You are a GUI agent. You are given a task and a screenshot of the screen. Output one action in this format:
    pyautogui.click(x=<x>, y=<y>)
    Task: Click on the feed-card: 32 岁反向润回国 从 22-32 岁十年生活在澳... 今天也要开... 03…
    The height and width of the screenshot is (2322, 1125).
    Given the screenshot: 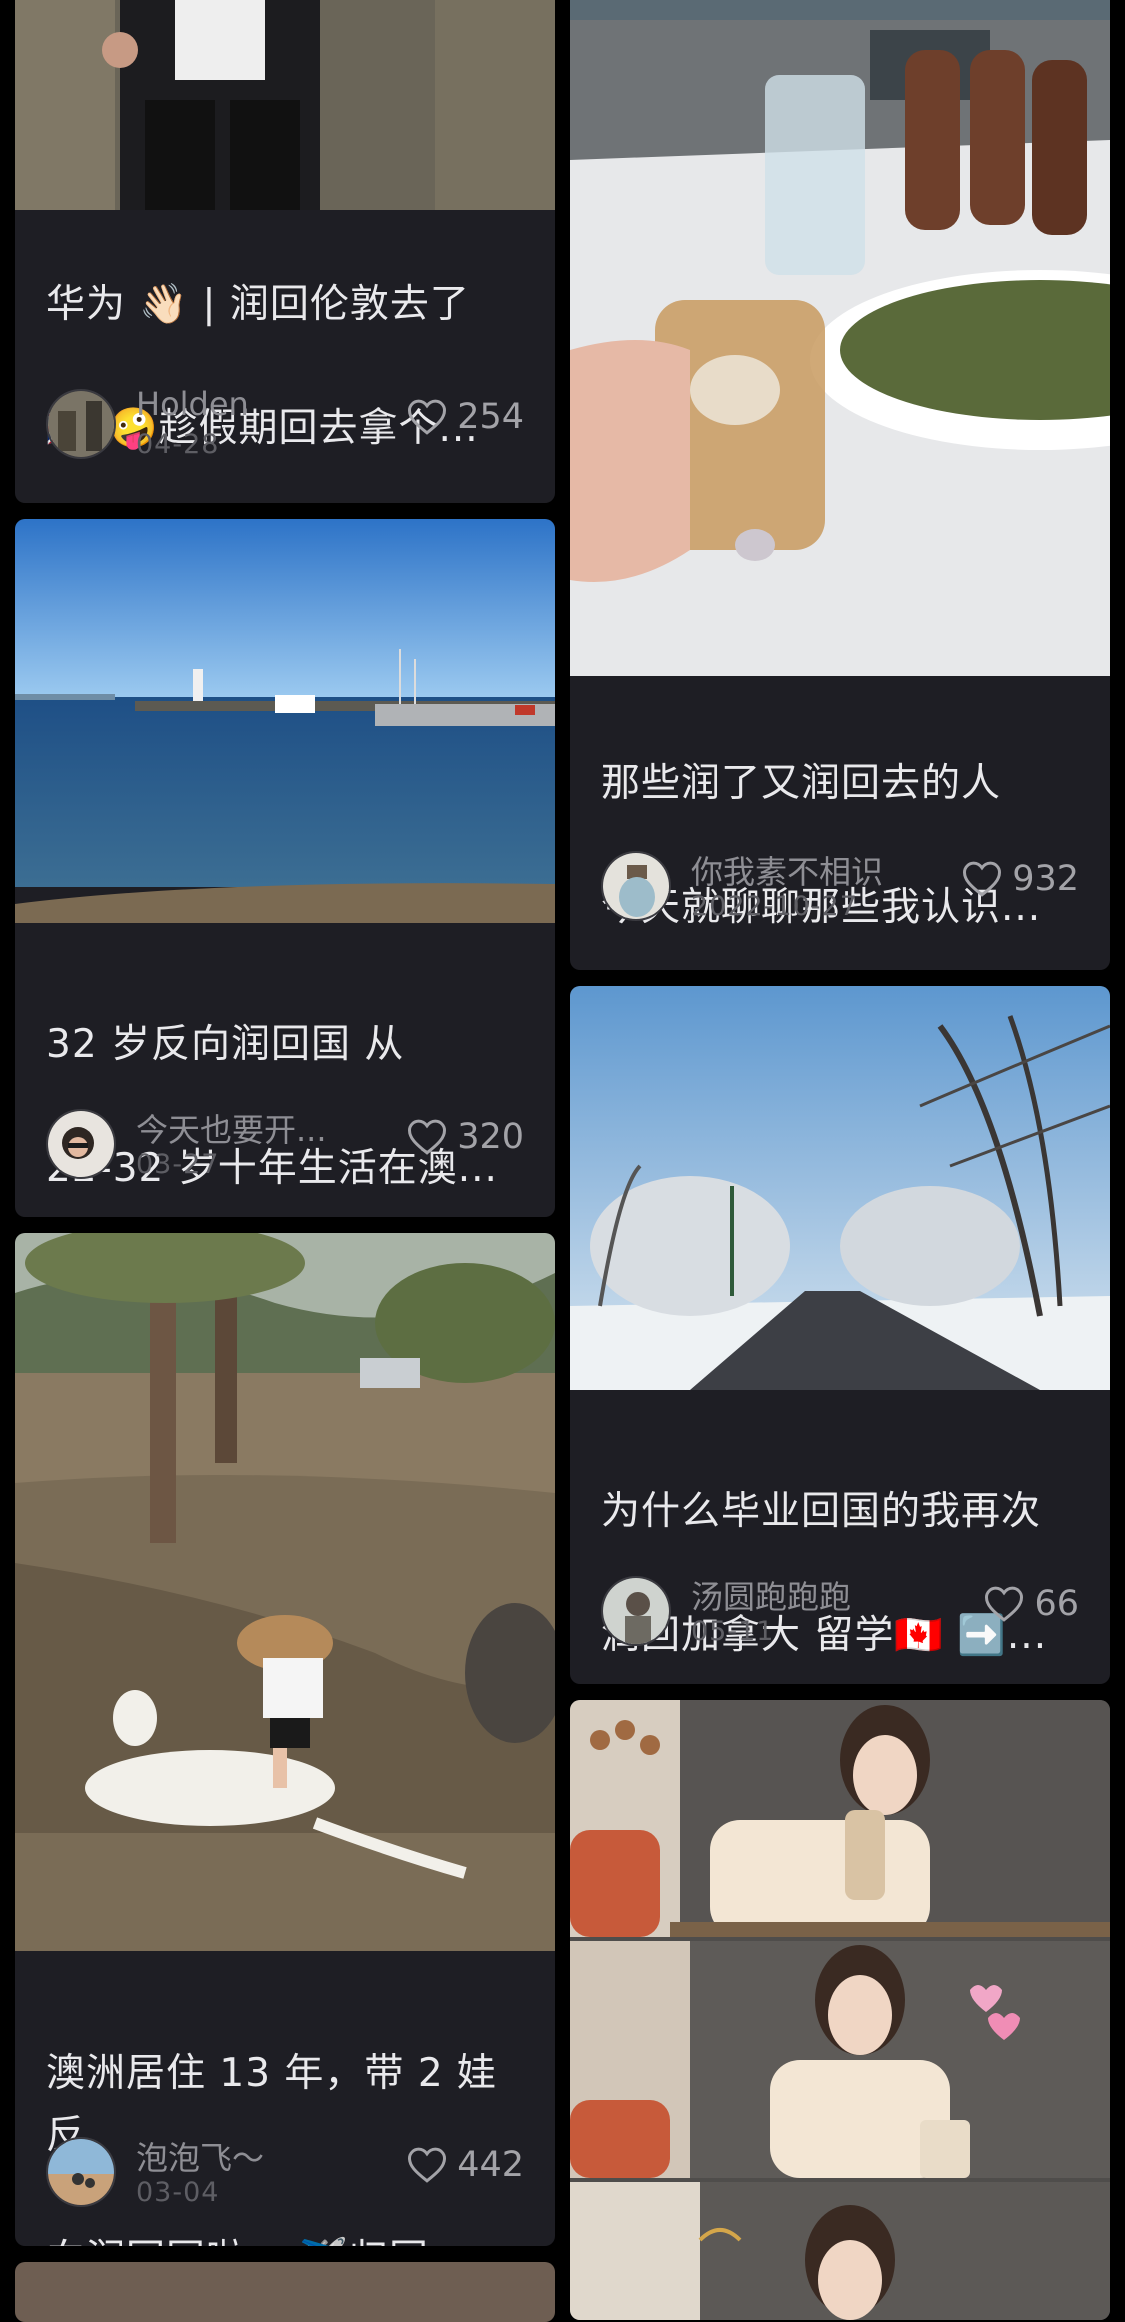 What is the action you would take?
    pyautogui.click(x=285, y=868)
    